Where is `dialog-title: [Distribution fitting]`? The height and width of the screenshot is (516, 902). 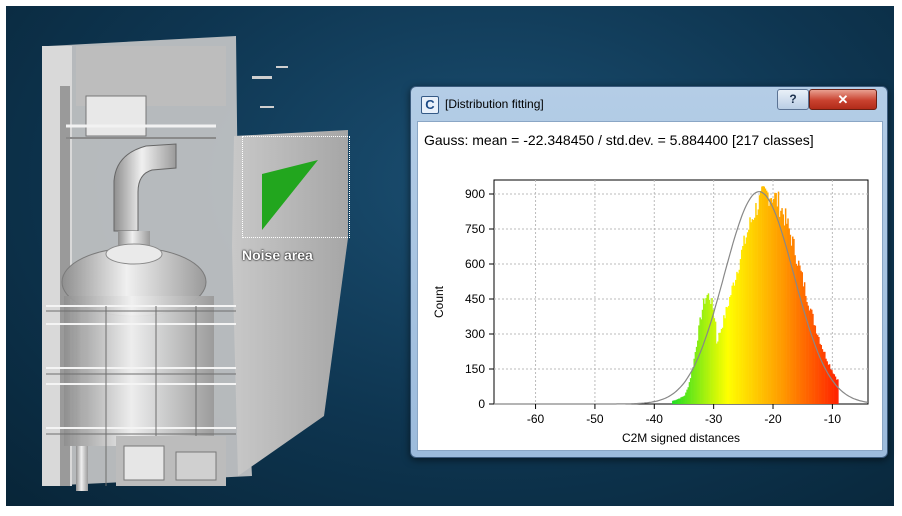 dialog-title: [Distribution fitting] is located at coordinates (494, 104).